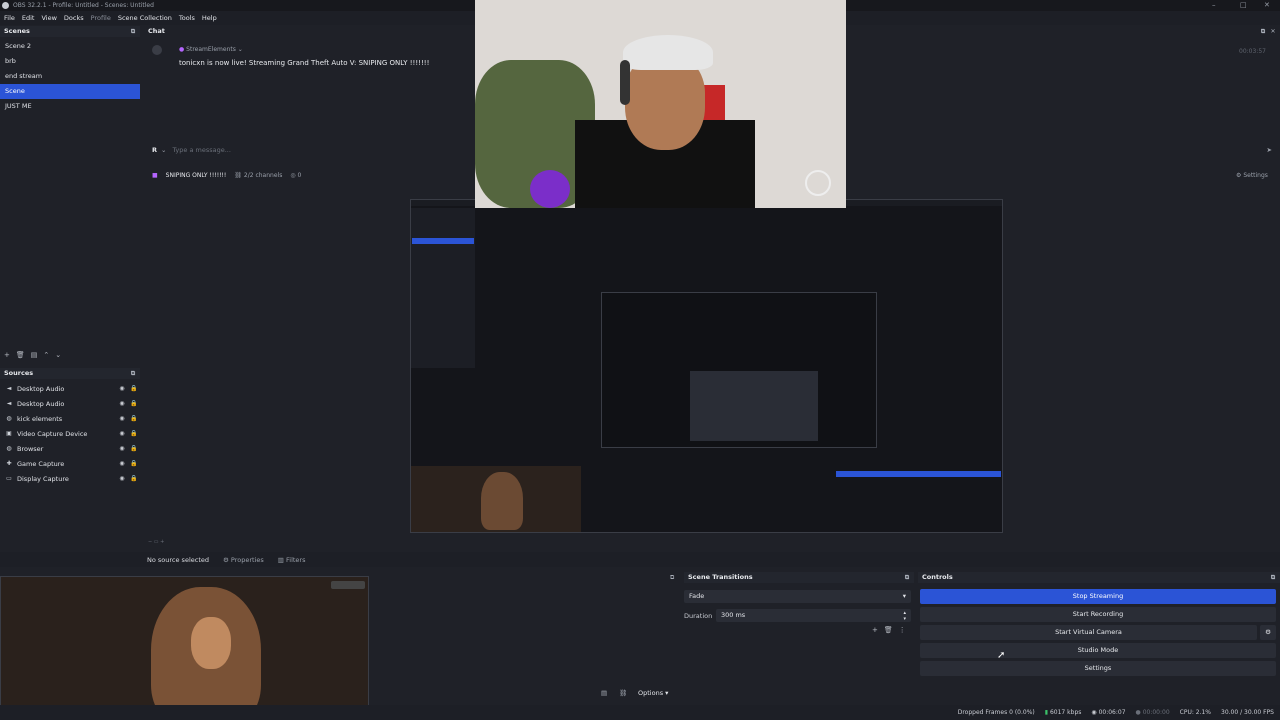 This screenshot has width=1280, height=720. What do you see at coordinates (46, 355) in the screenshot?
I see `move-up-icon: ⌃` at bounding box center [46, 355].